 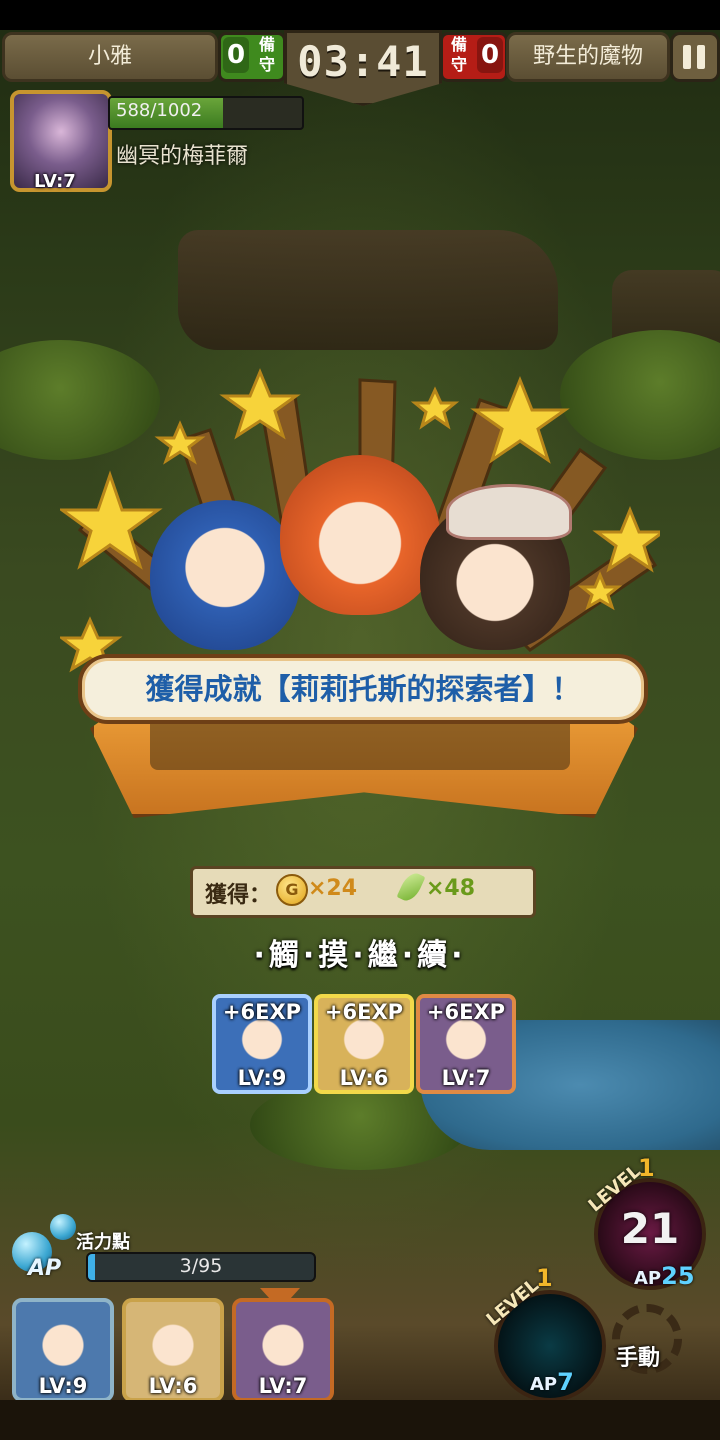 What do you see at coordinates (458, 54) in the screenshot?
I see `enemy-guard-label: 備守` at bounding box center [458, 54].